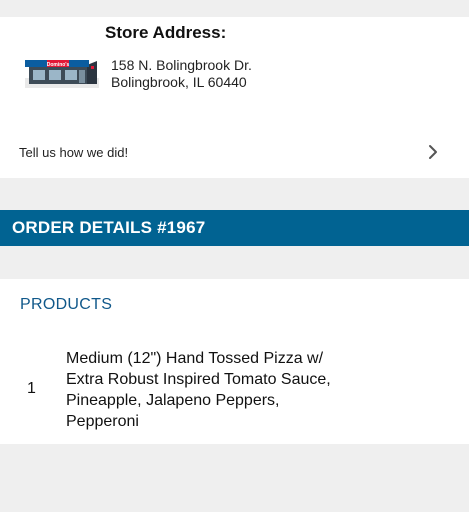 The width and height of the screenshot is (469, 512). I want to click on chevron-right-icon, so click(433, 152).